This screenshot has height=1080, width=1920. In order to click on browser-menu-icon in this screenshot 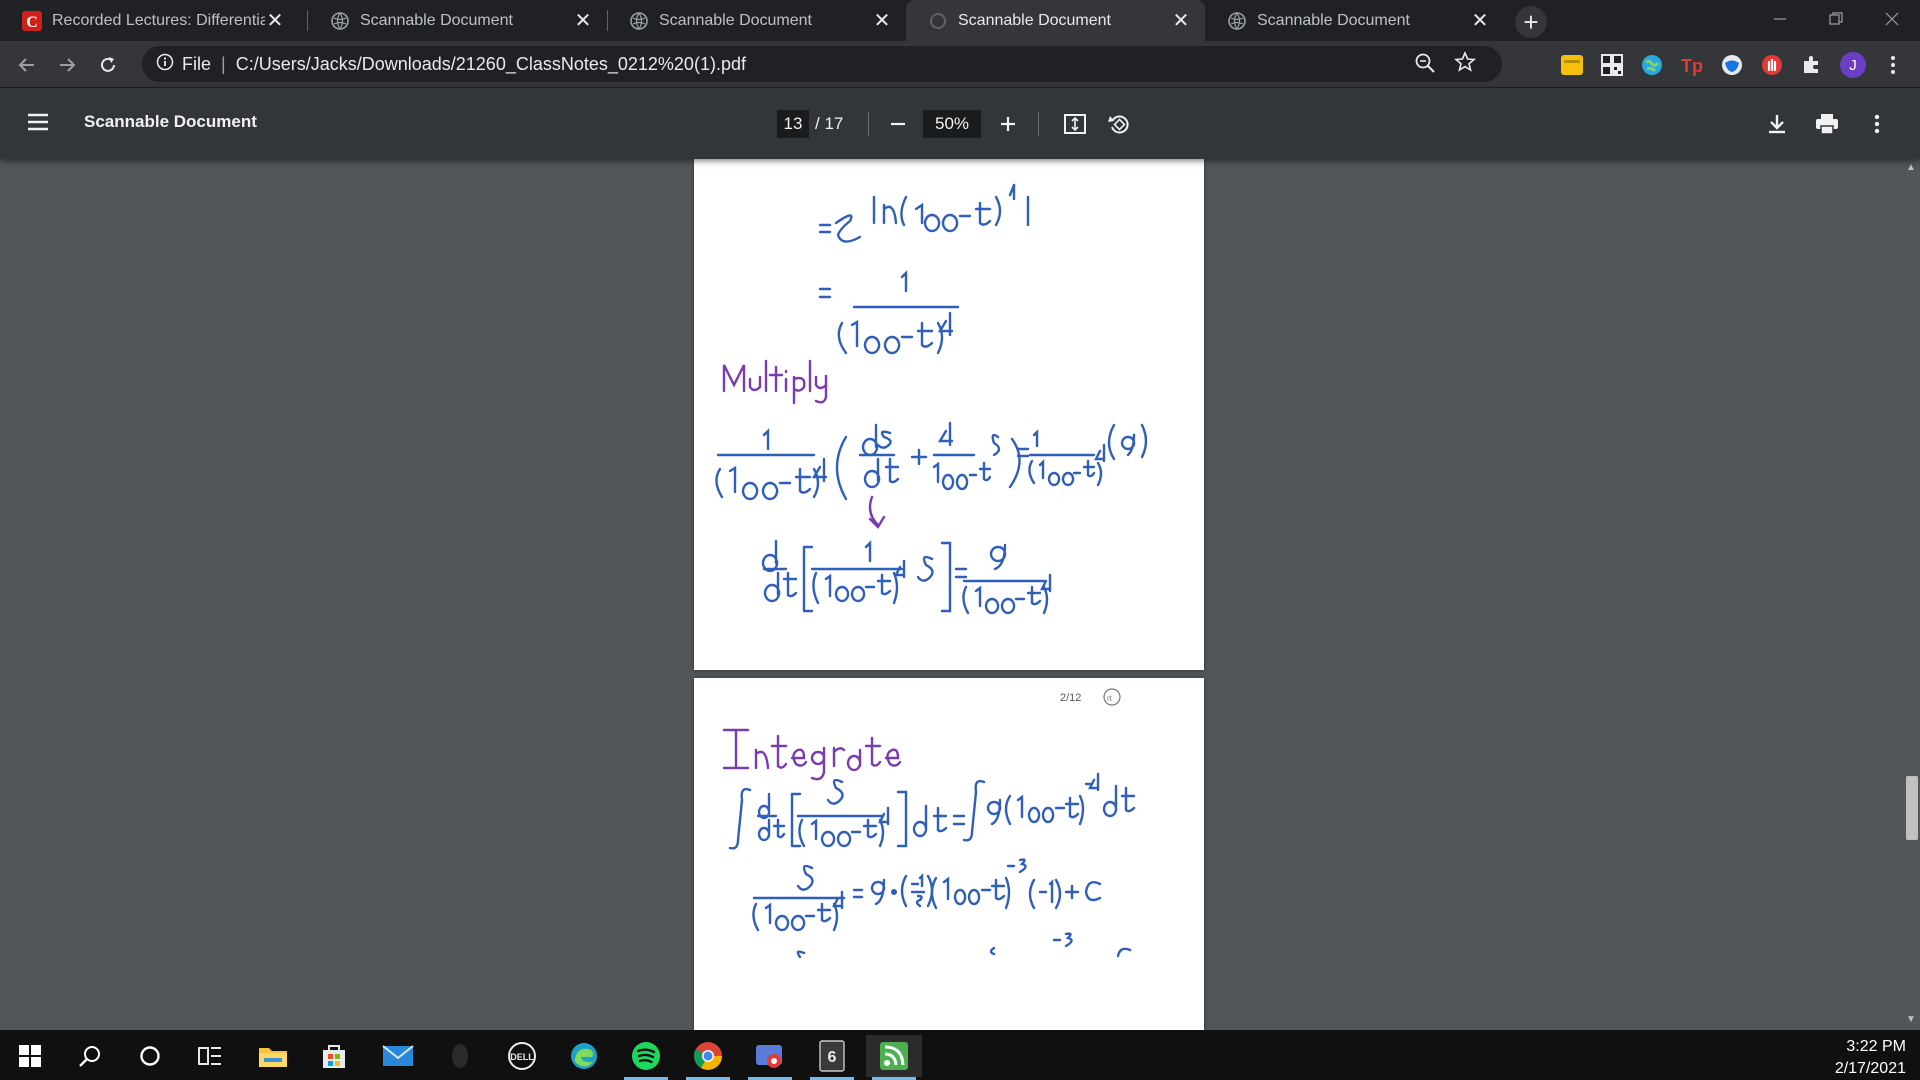, I will do `click(1893, 65)`.